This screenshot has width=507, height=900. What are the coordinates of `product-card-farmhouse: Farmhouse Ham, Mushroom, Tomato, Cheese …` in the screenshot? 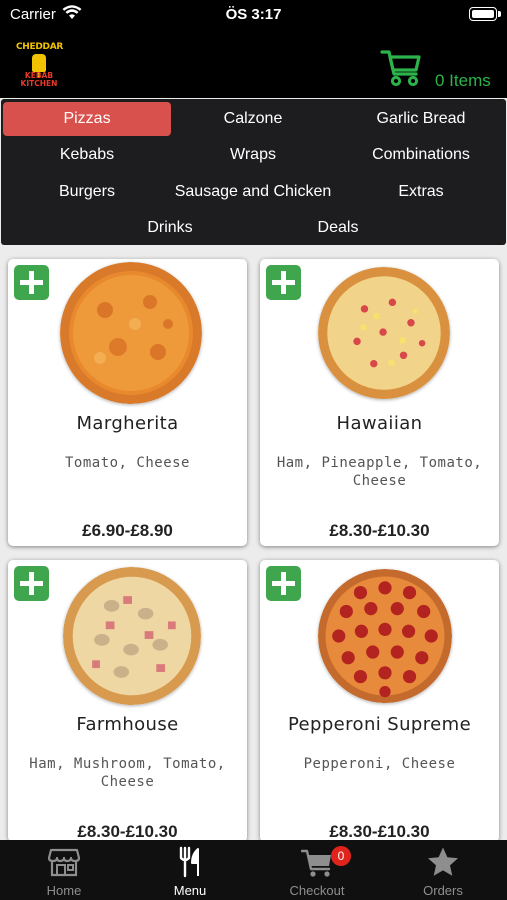 It's located at (127, 701).